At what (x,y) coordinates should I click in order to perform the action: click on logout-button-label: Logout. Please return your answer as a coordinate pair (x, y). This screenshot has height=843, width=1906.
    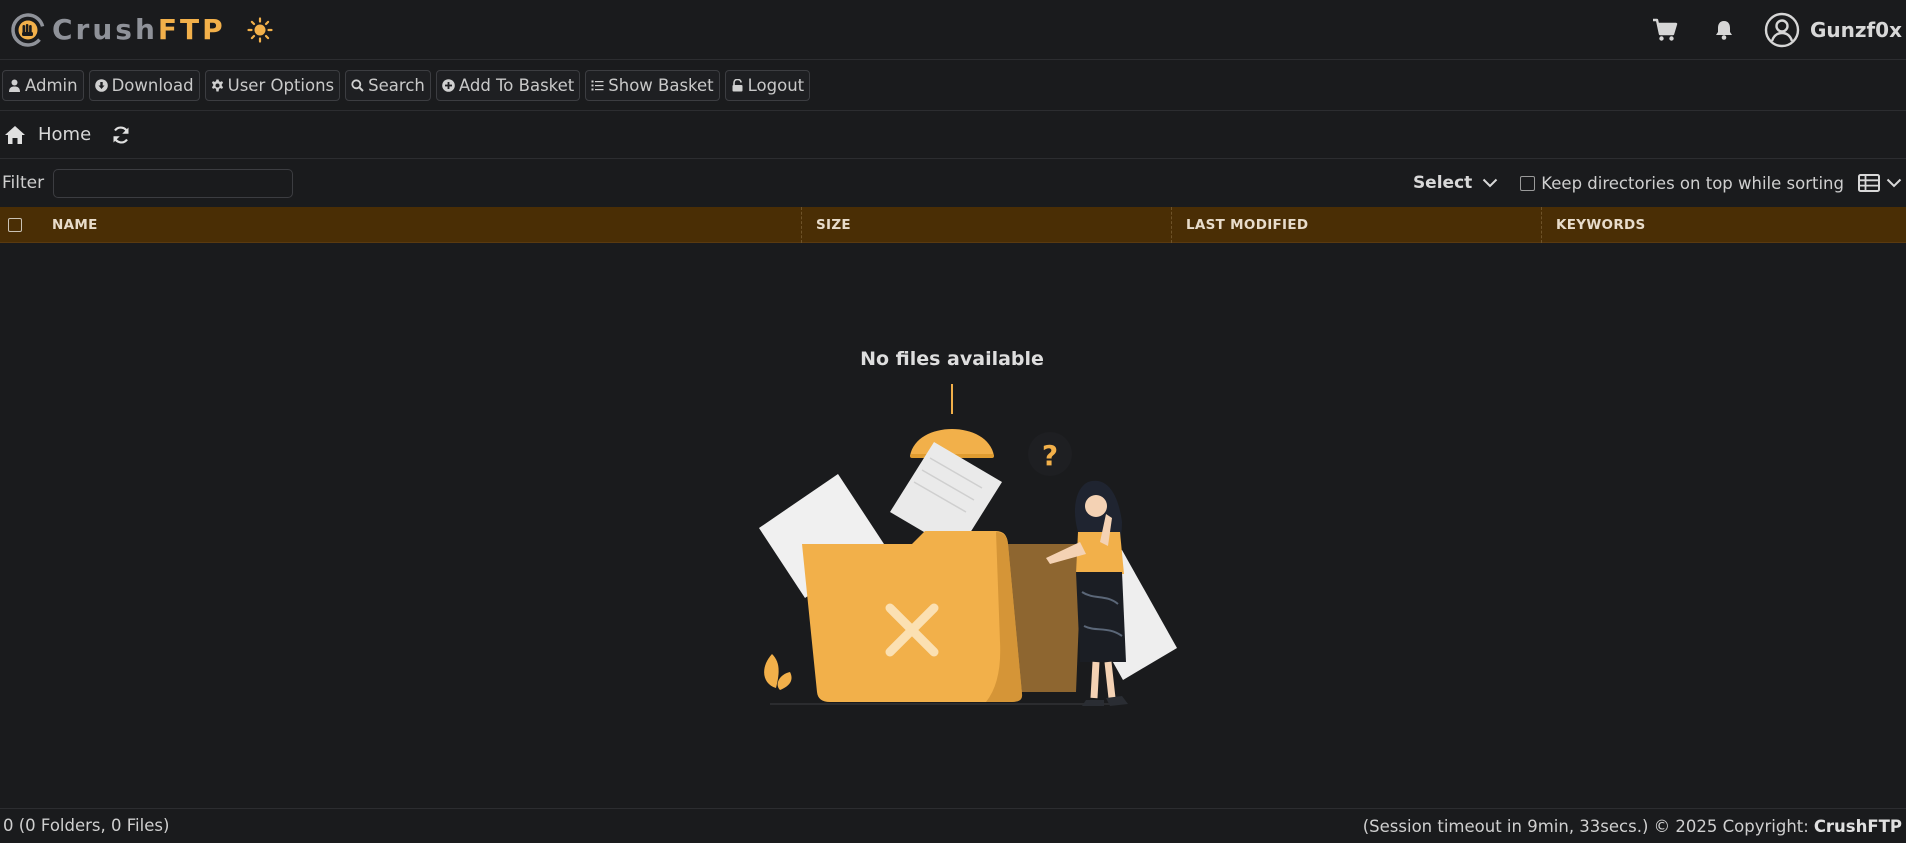
    Looking at the image, I should click on (776, 85).